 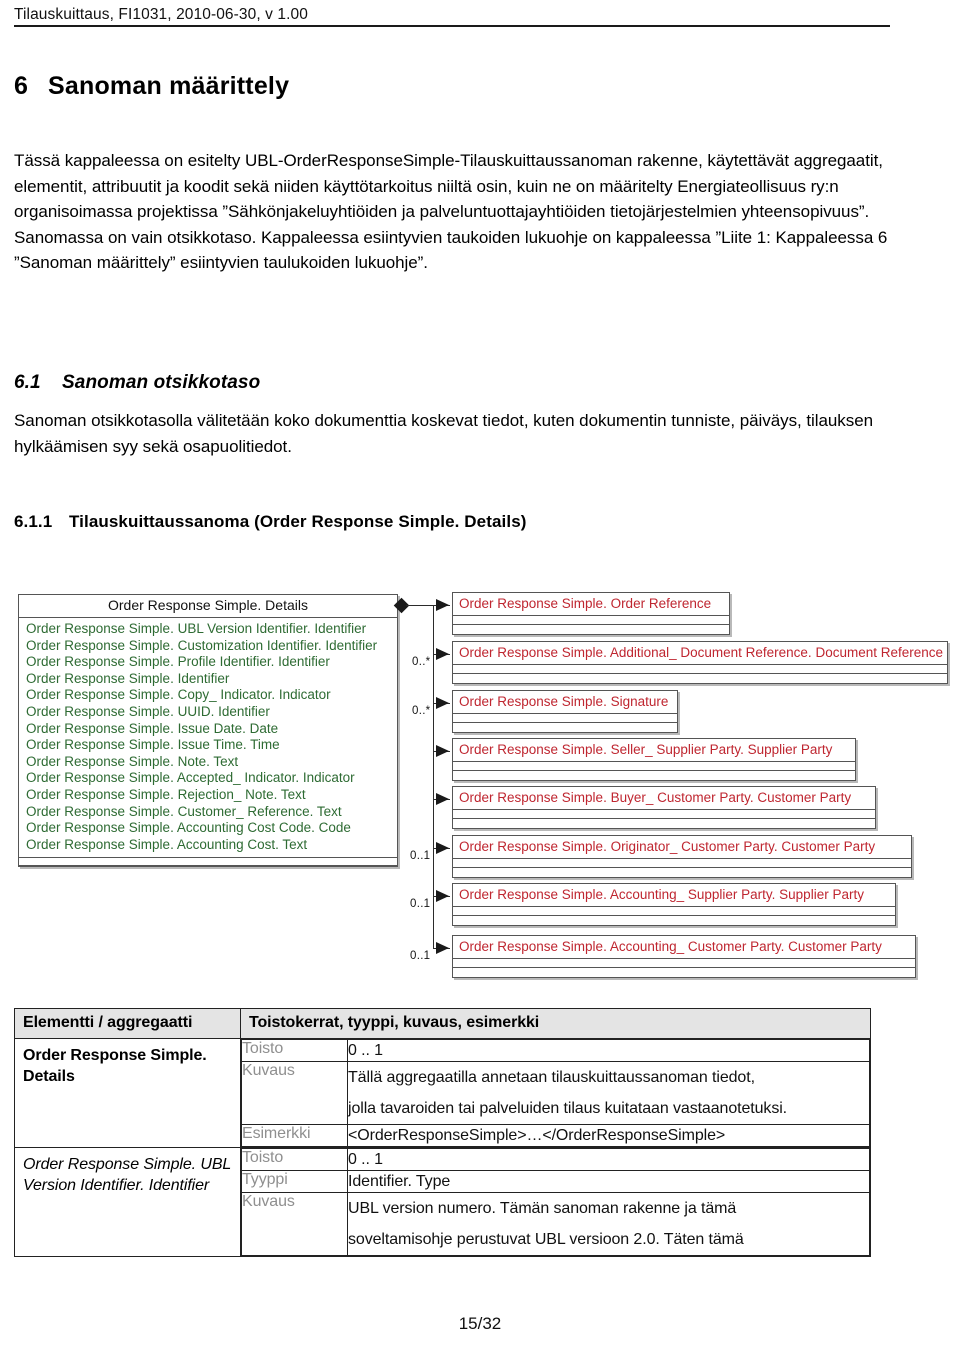 What do you see at coordinates (127, 1093) in the screenshot?
I see `element-name-cell: Order Response Simple. Details` at bounding box center [127, 1093].